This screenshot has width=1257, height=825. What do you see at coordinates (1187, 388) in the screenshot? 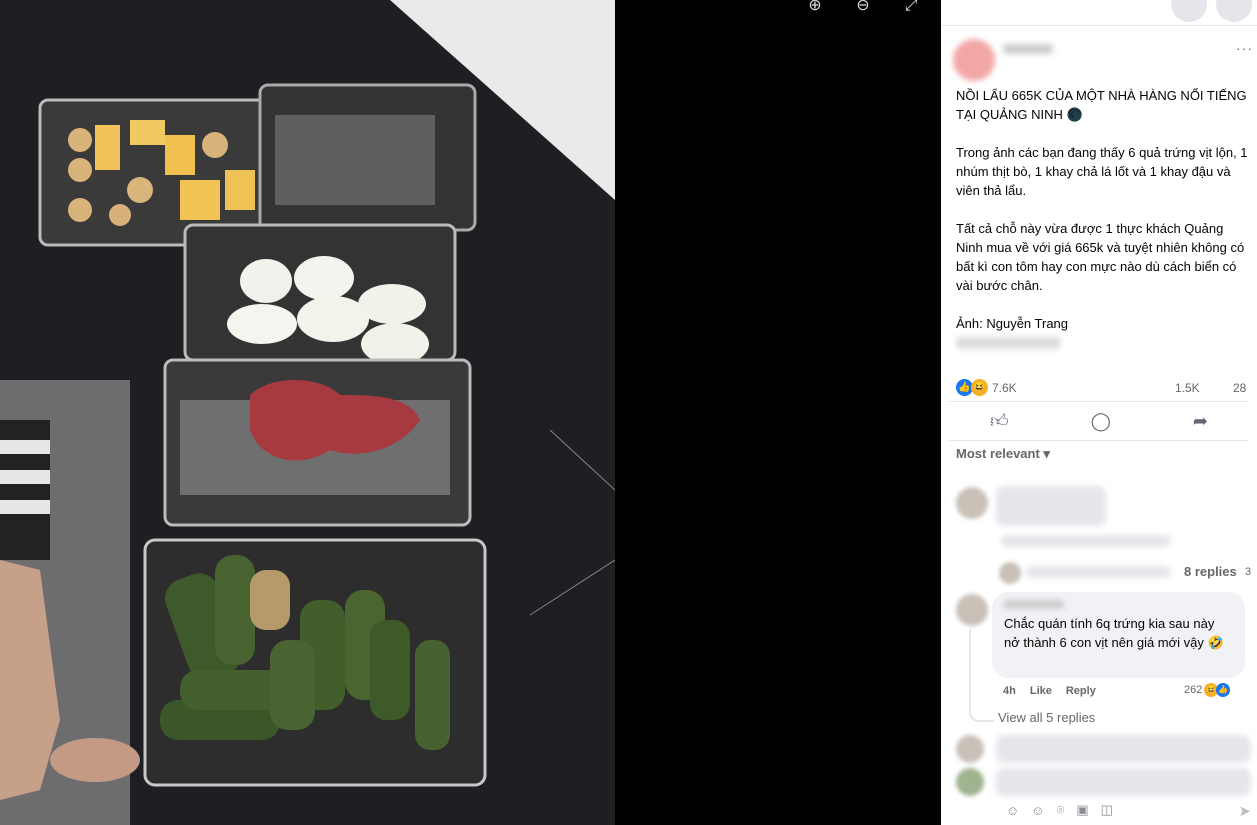
I see `comment-count: 1.5K` at bounding box center [1187, 388].